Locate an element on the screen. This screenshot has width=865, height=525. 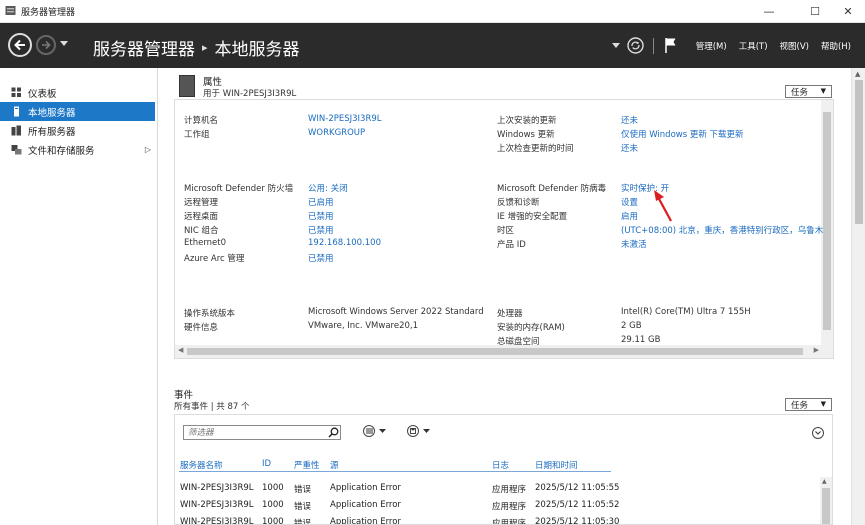
prop-label-time-zone: 时区 is located at coordinates (506, 231).